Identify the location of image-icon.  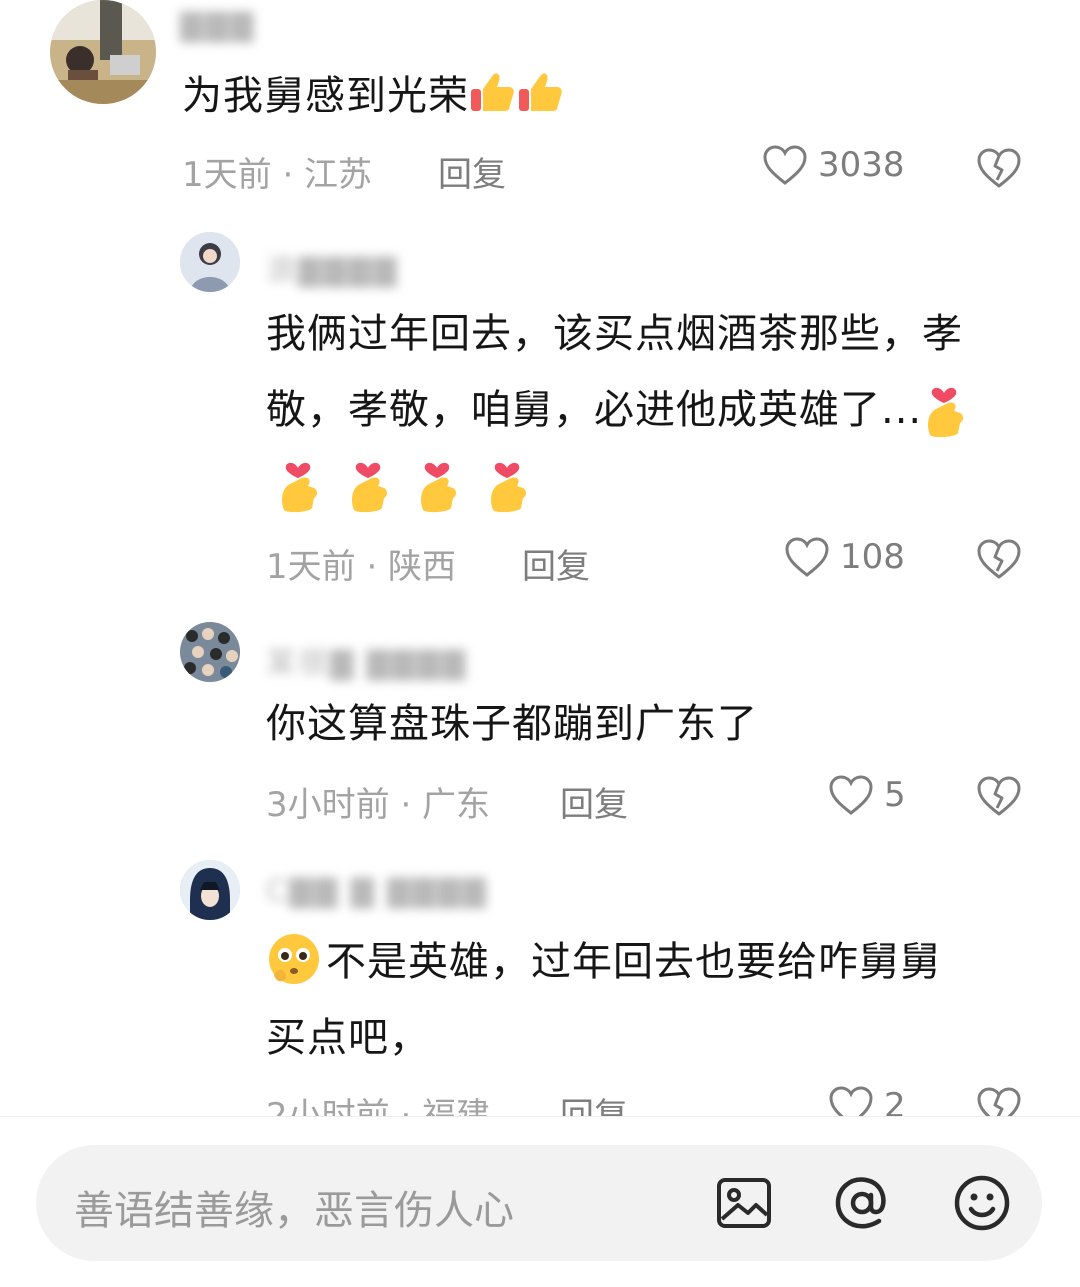
(744, 1203).